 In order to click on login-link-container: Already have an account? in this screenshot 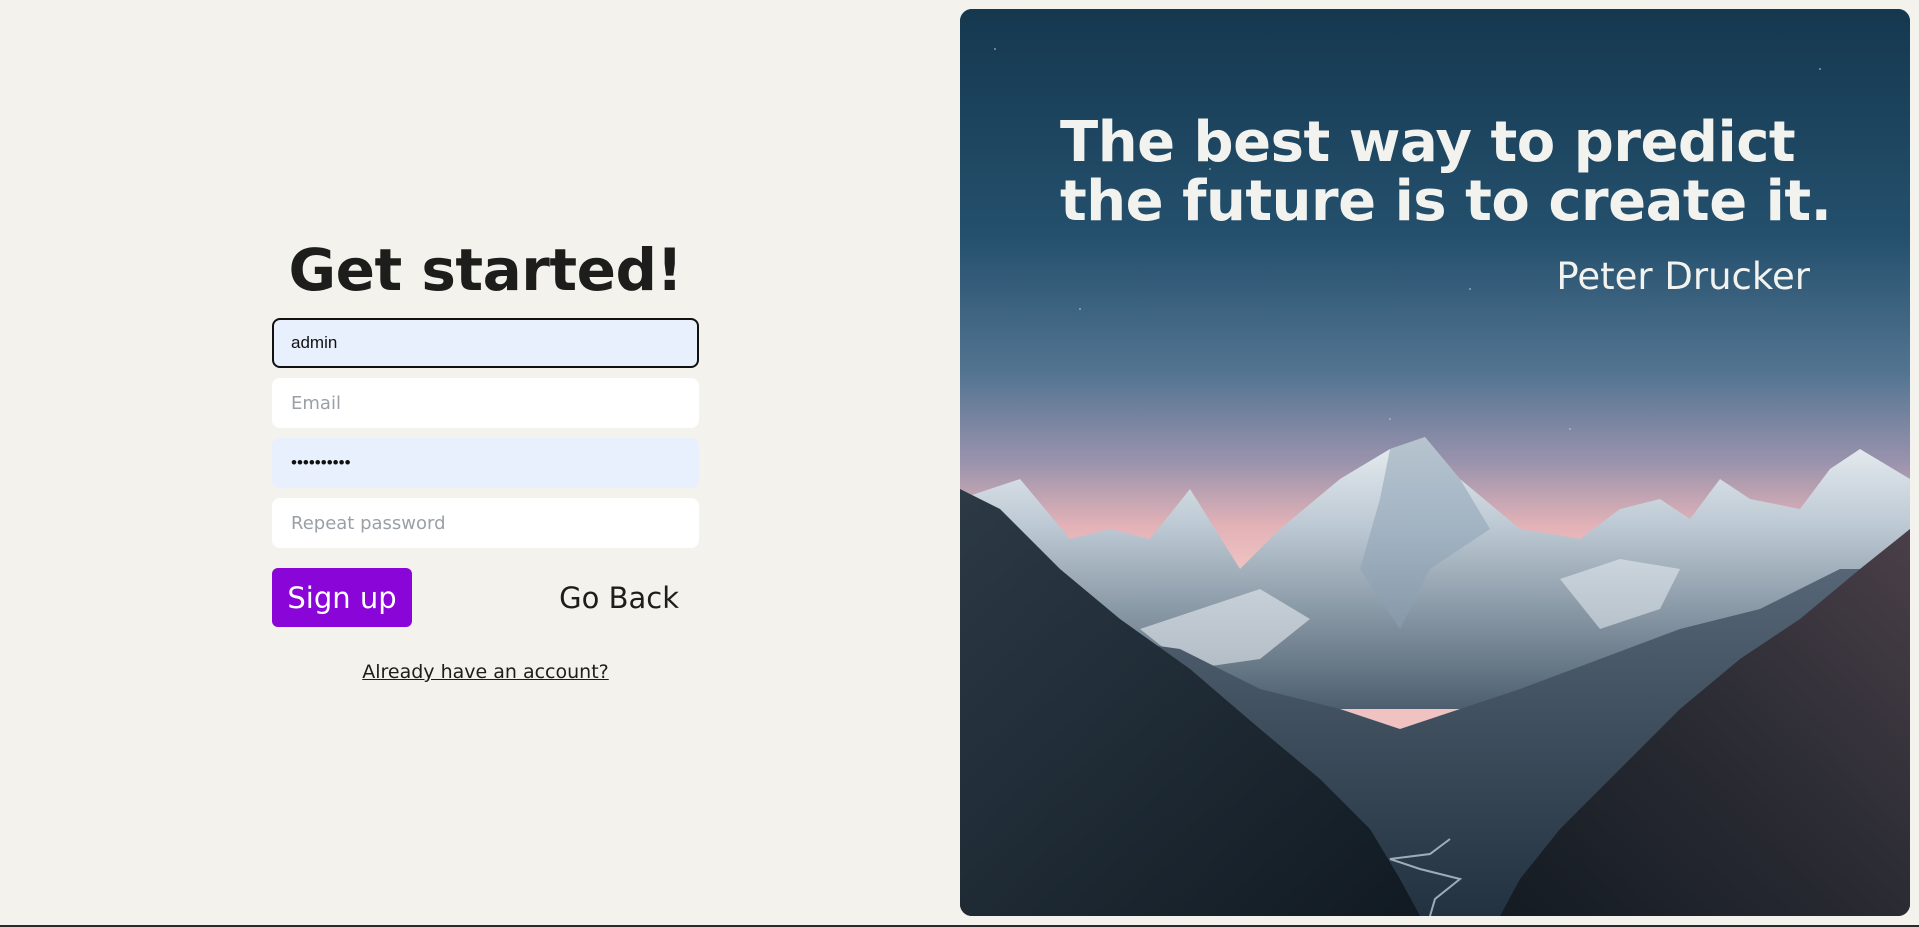, I will do `click(485, 672)`.